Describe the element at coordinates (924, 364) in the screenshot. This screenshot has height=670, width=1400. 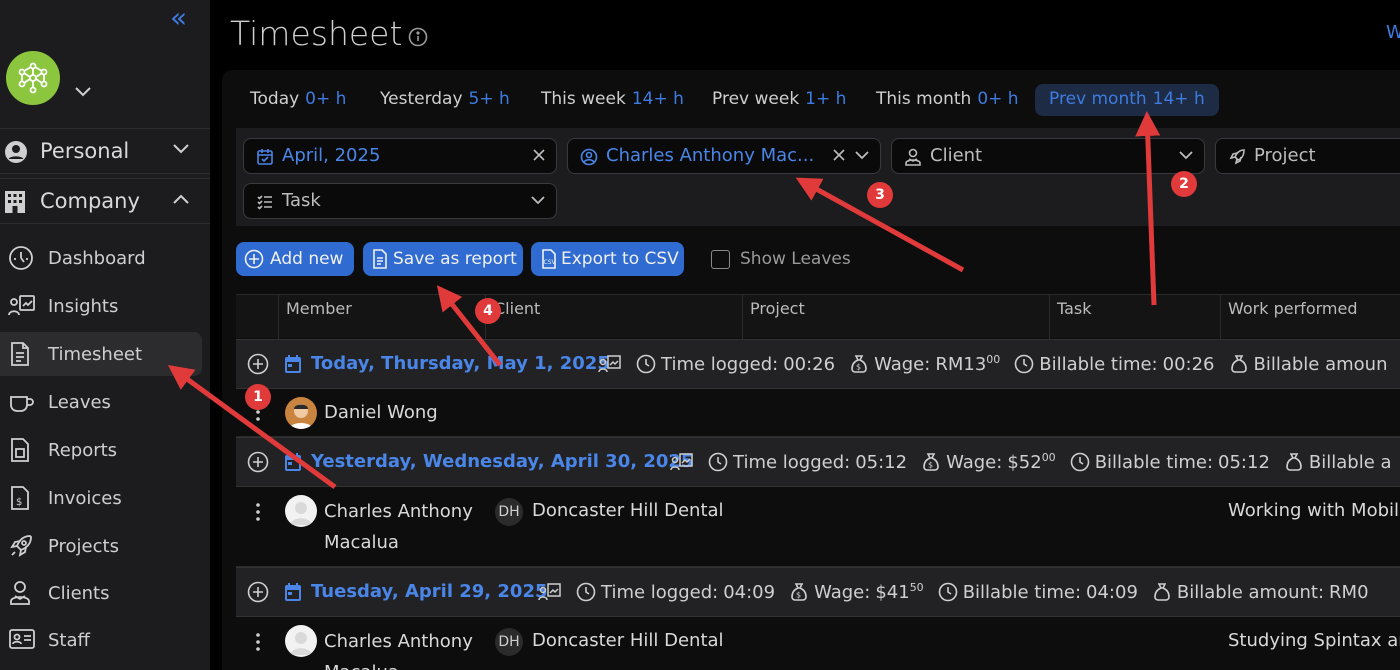
I see `wage-stat: $ Wage: RM1300` at that location.